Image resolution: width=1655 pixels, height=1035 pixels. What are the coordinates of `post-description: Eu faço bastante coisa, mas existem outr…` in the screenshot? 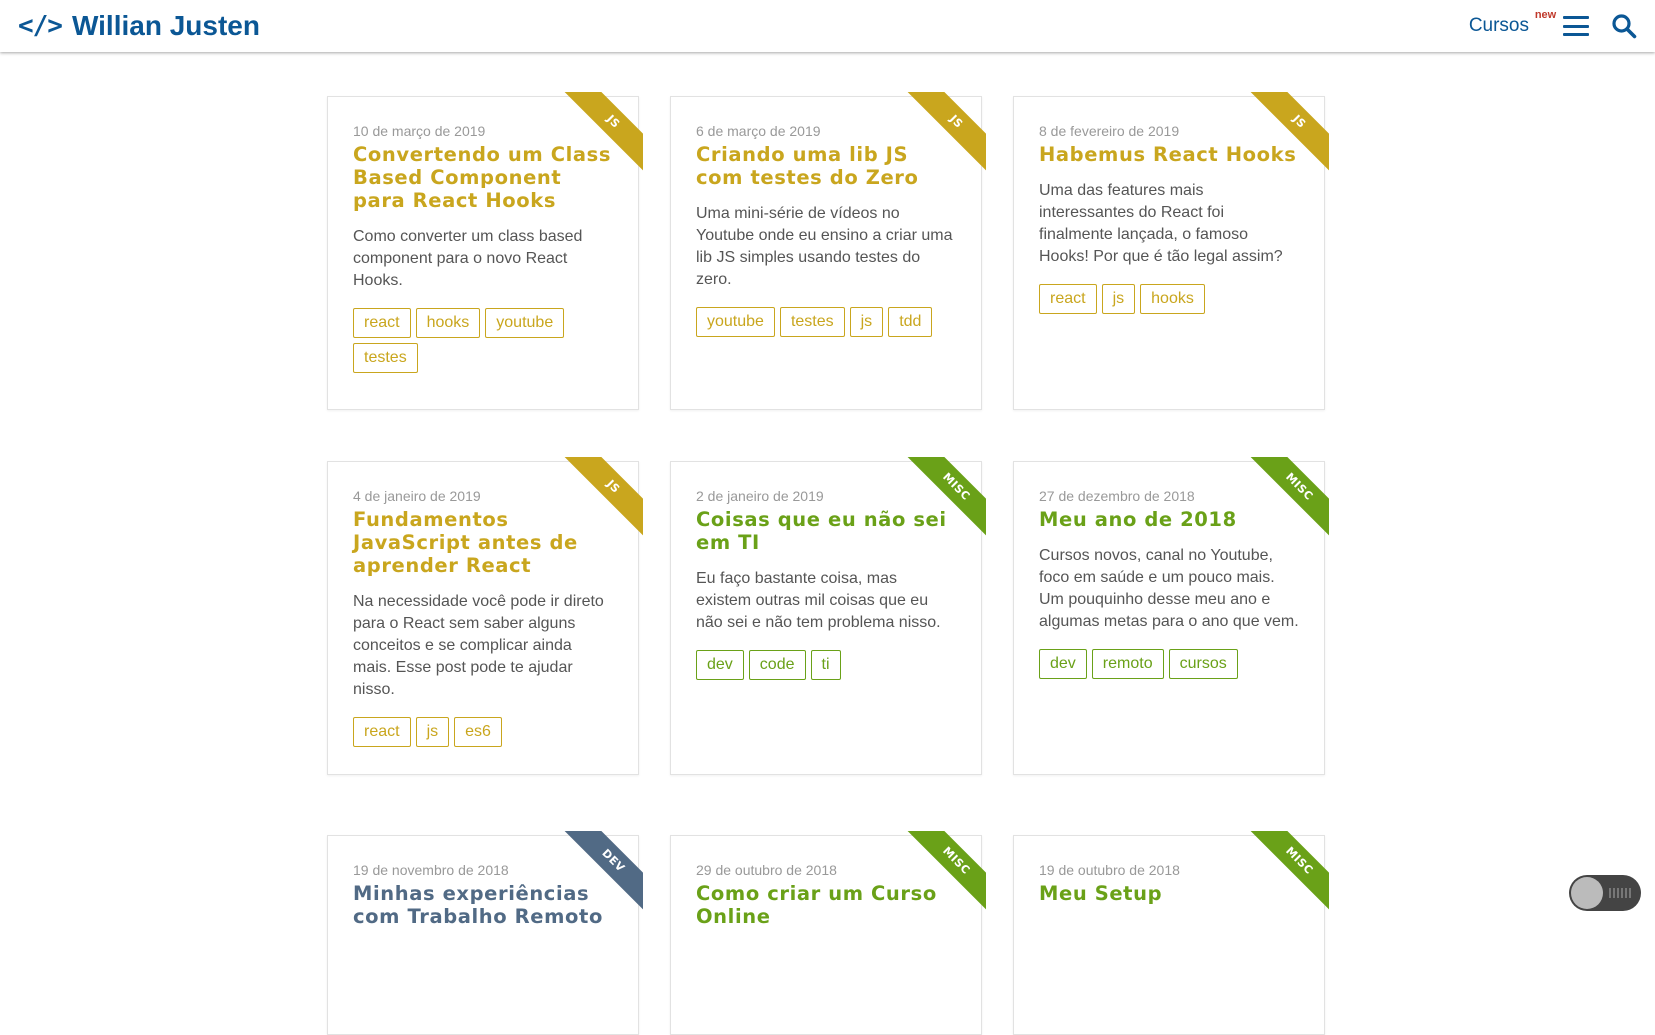 It's located at (818, 600).